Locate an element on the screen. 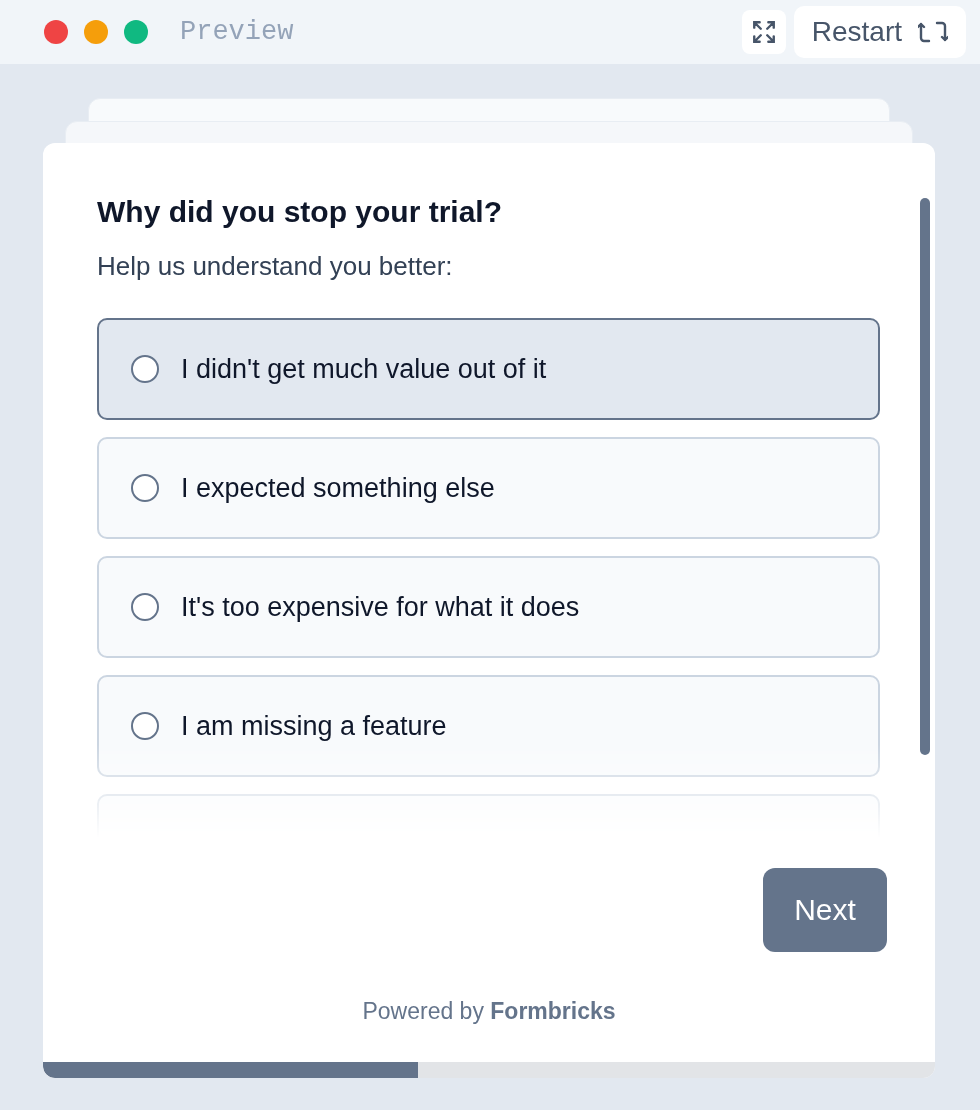 The width and height of the screenshot is (980, 1110). expand-icon is located at coordinates (763, 32).